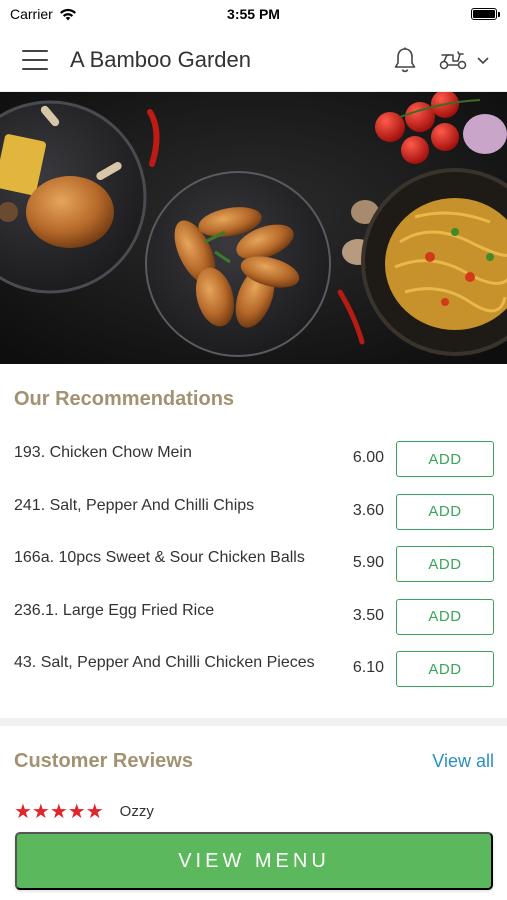 The image size is (507, 900). I want to click on carrier-label: Carrier, so click(31, 14).